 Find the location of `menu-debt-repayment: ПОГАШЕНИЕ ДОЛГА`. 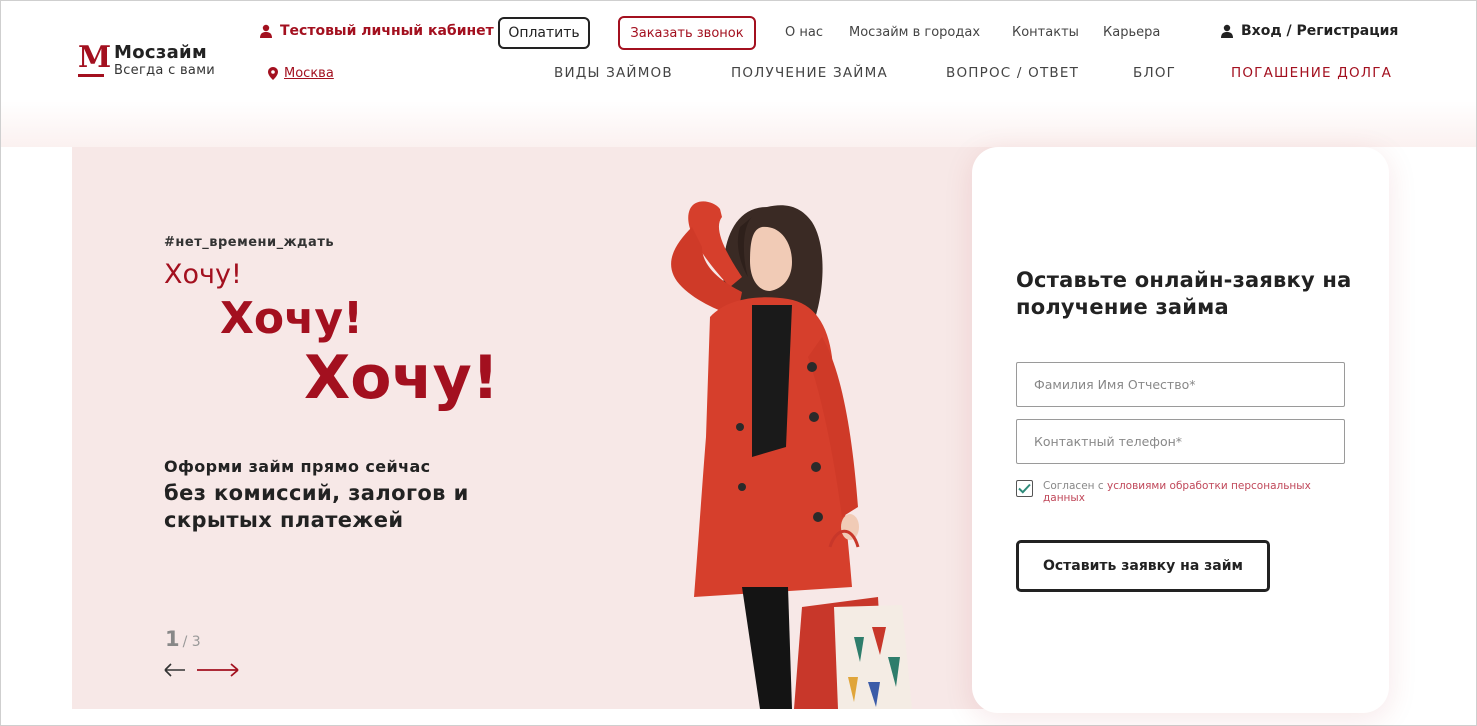

menu-debt-repayment: ПОГАШЕНИЕ ДОЛГА is located at coordinates (1311, 73).